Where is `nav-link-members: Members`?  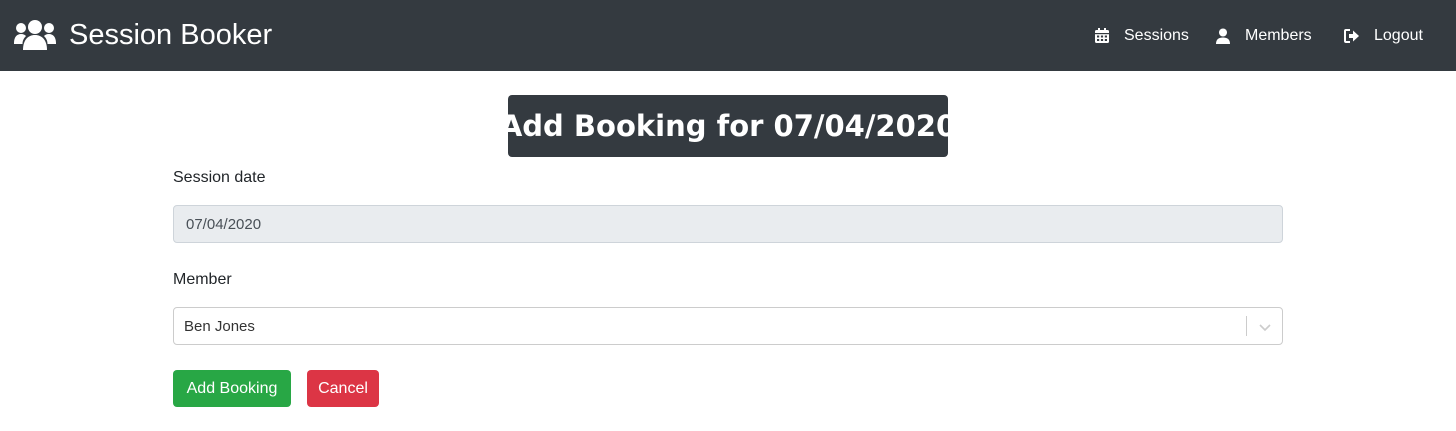
nav-link-members: Members is located at coordinates (1263, 36).